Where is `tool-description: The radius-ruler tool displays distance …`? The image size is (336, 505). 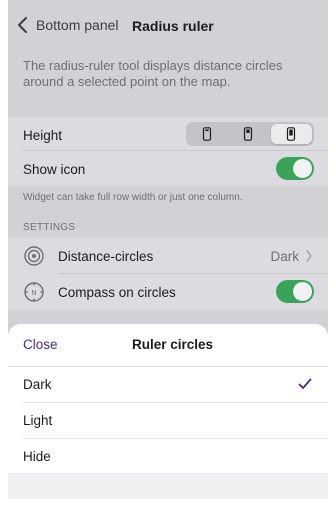 tool-description: The radius-ruler tool displays distance … is located at coordinates (153, 73).